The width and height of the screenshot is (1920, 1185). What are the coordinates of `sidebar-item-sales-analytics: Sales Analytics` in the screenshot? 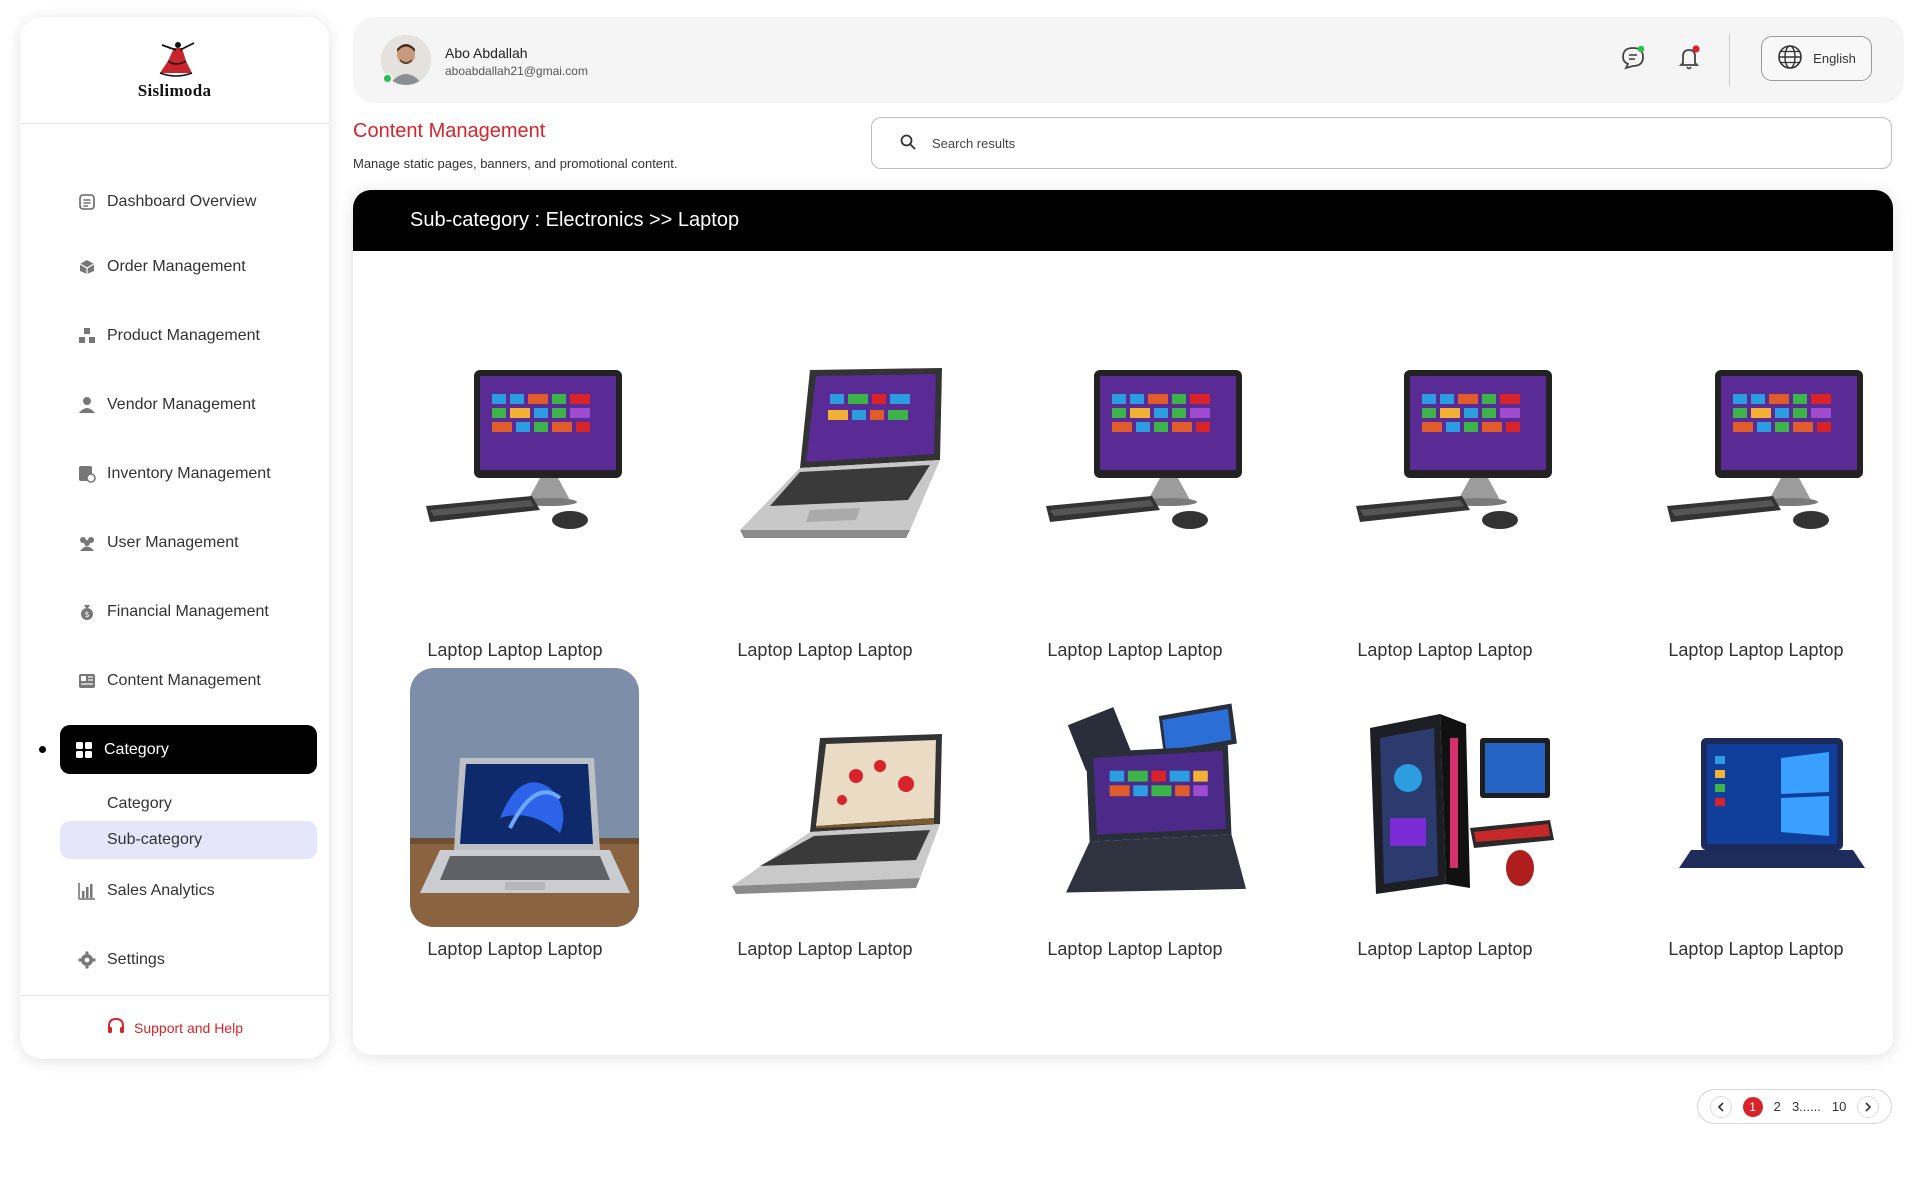 It's located at (146, 891).